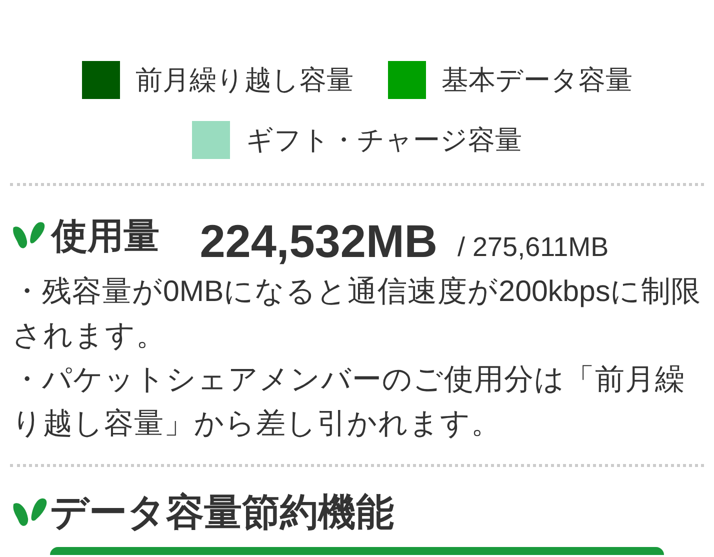 Image resolution: width=714 pixels, height=557 pixels. I want to click on note-text: ・パケットシェアメンバーのご使用分は「前月繰り越し容量」から差し引かれます。, so click(349, 402).